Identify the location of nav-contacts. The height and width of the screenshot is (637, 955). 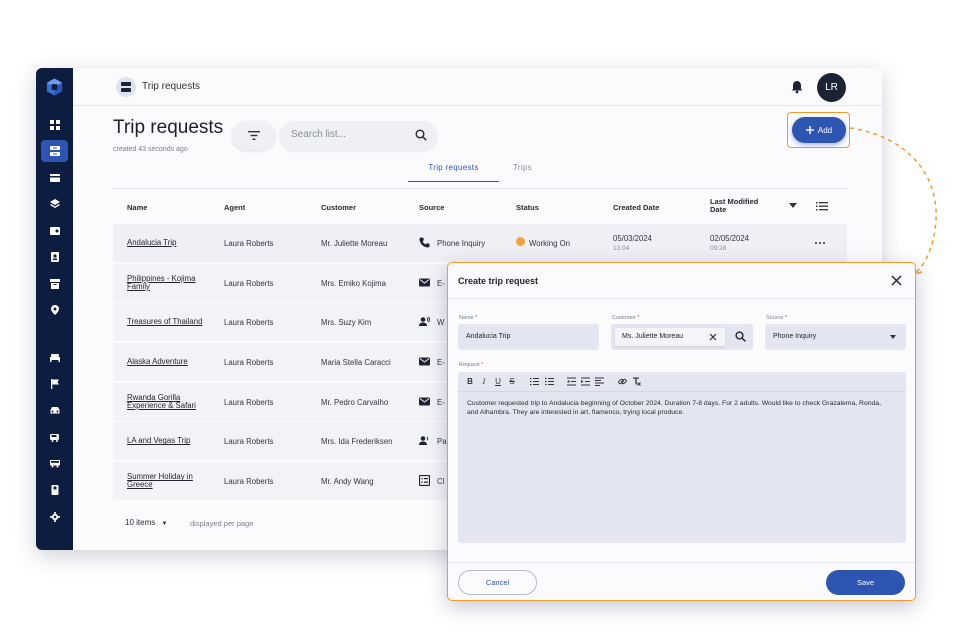
(54, 257).